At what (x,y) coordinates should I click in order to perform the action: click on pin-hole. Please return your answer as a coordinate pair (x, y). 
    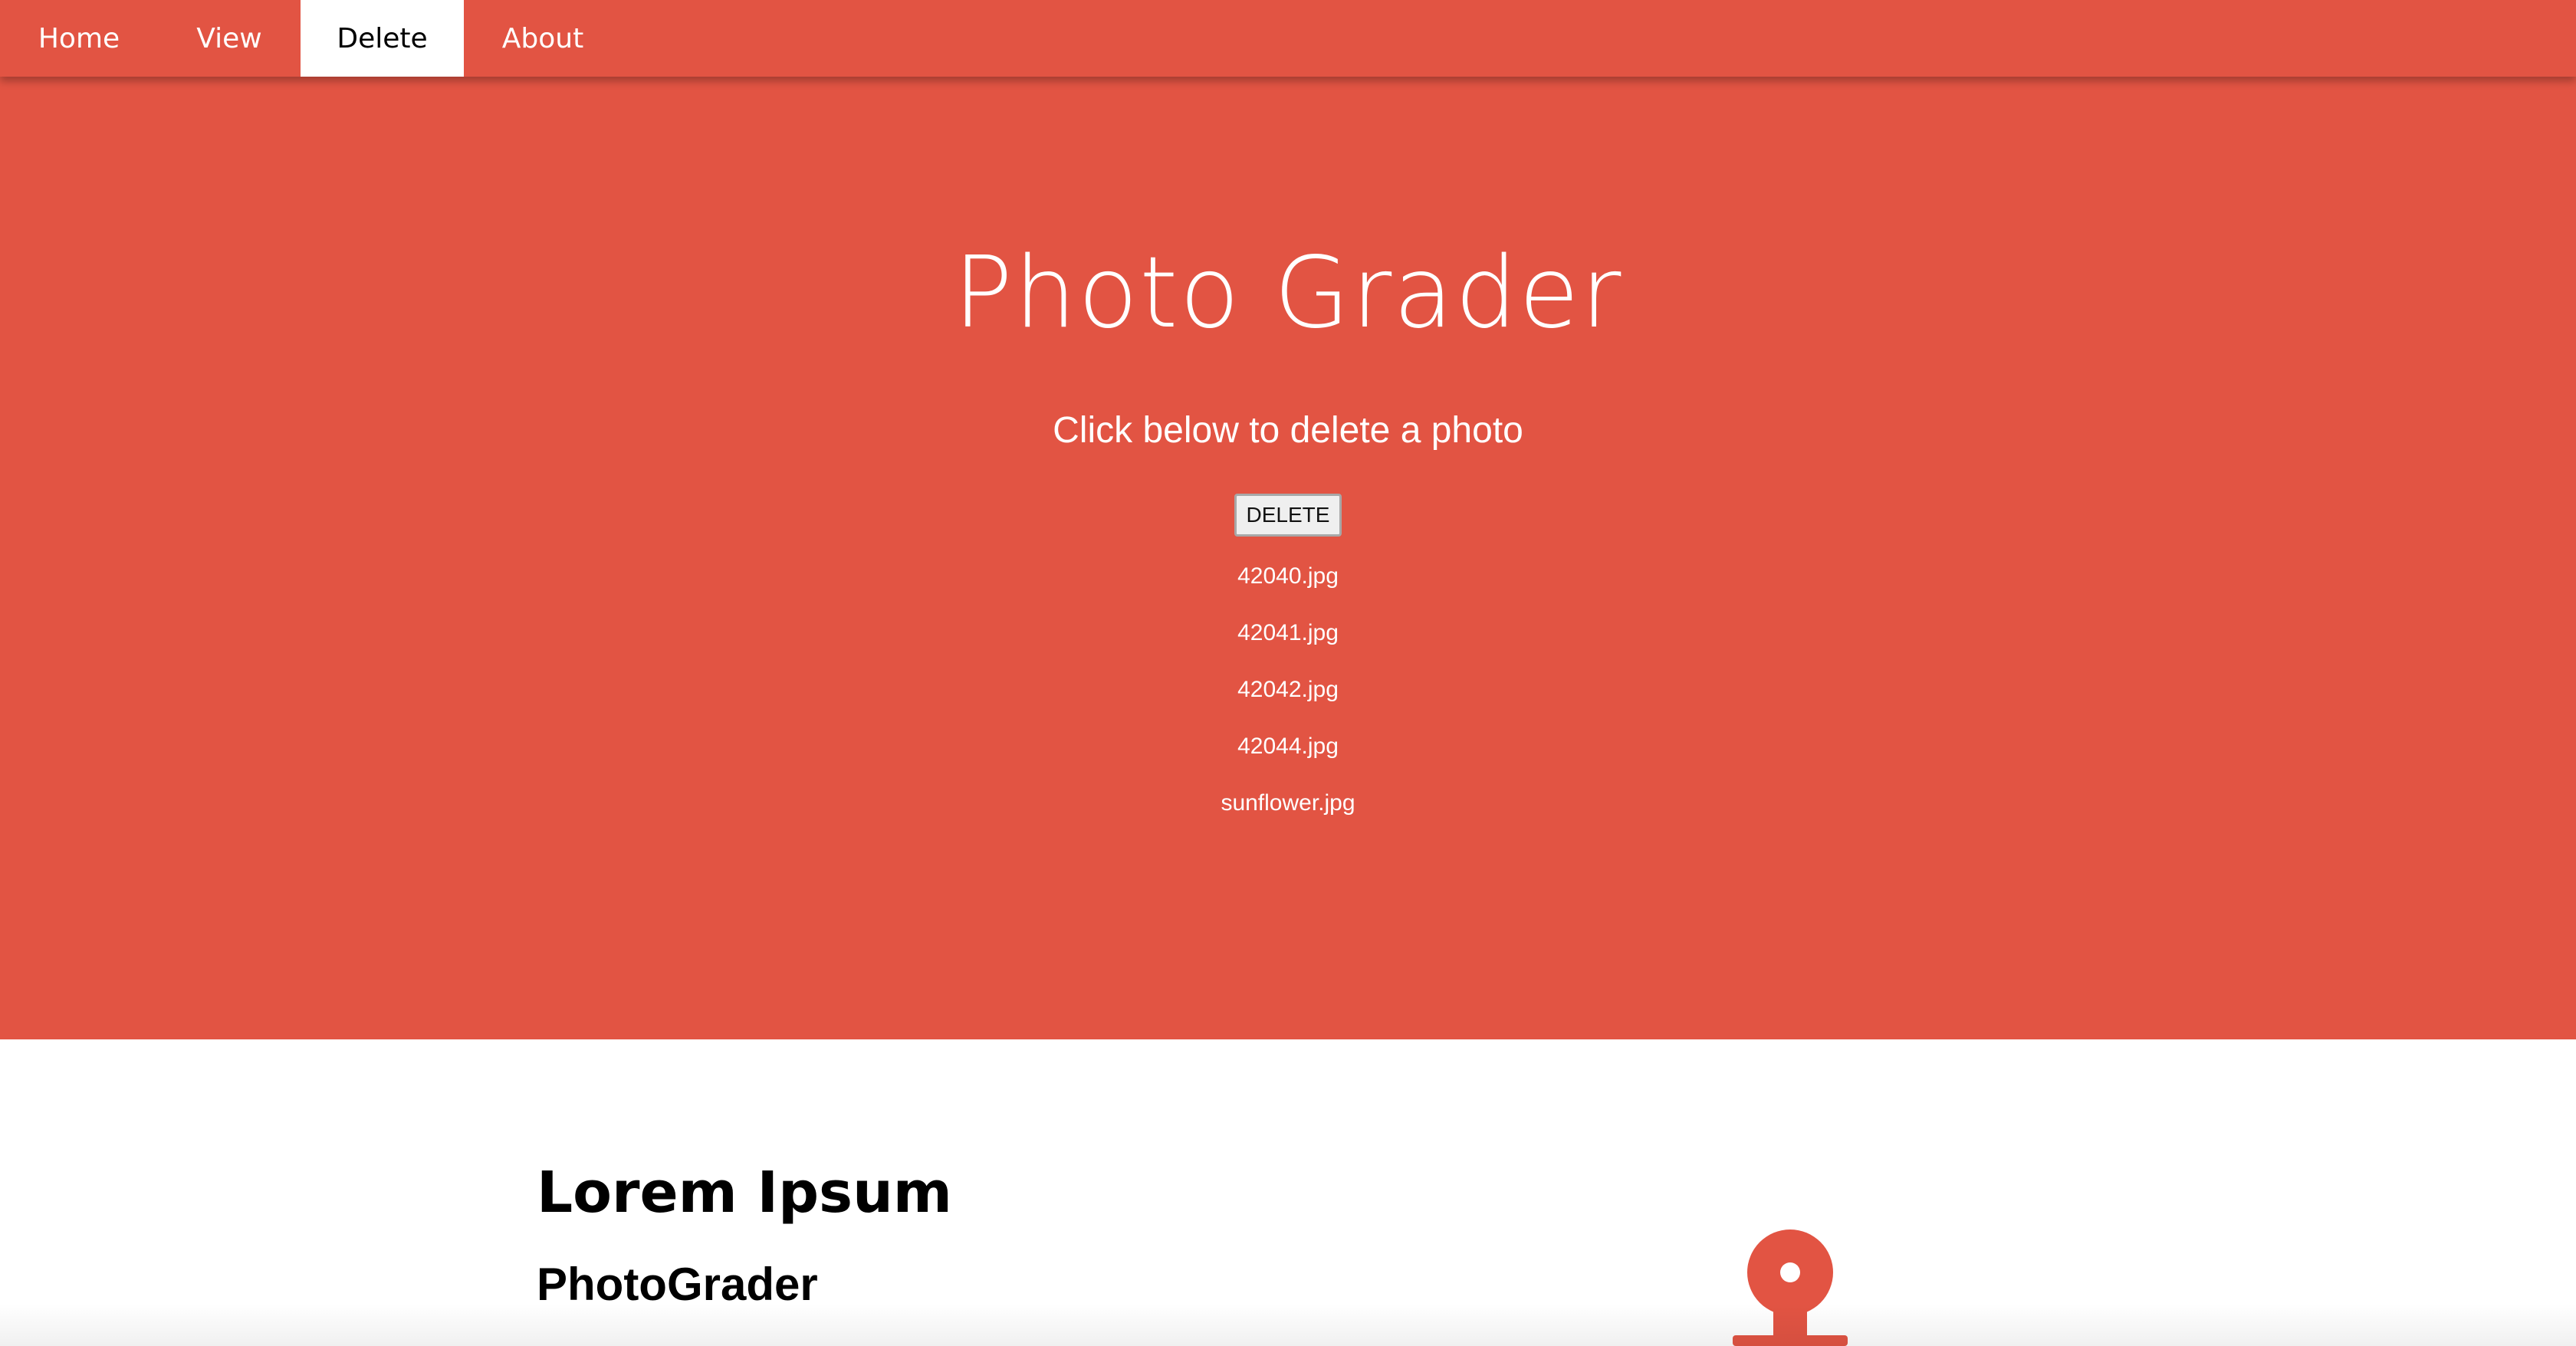
    Looking at the image, I should click on (1790, 1272).